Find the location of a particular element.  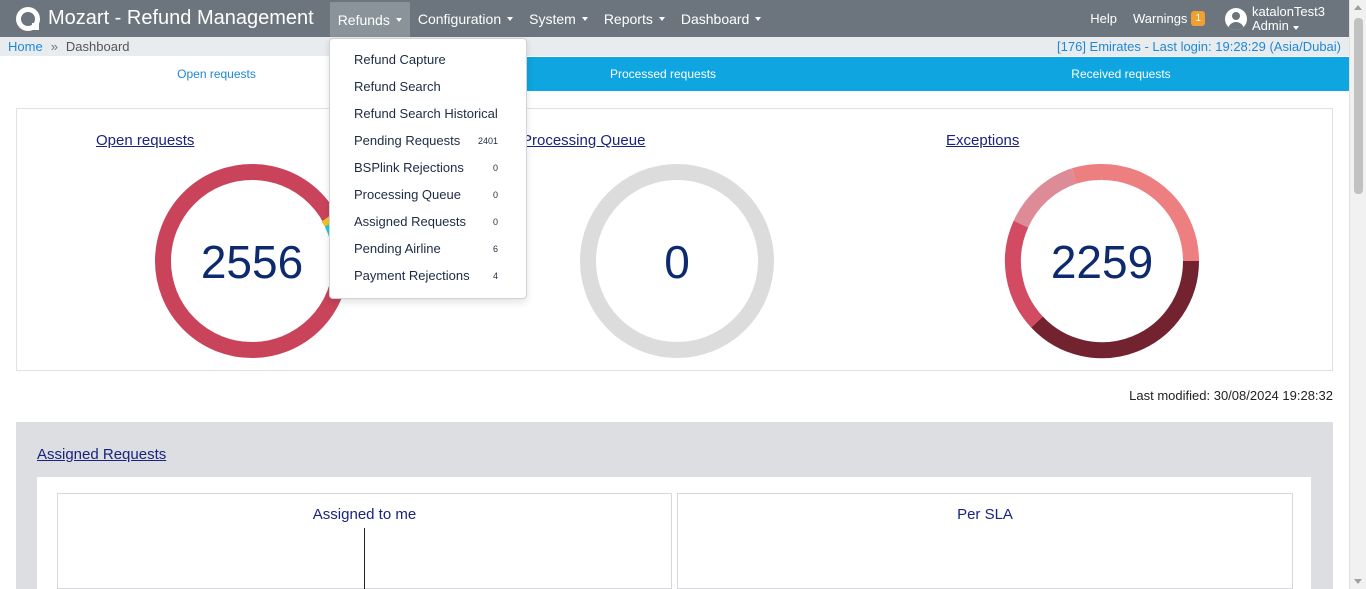

menu-system-label: System is located at coordinates (552, 18).